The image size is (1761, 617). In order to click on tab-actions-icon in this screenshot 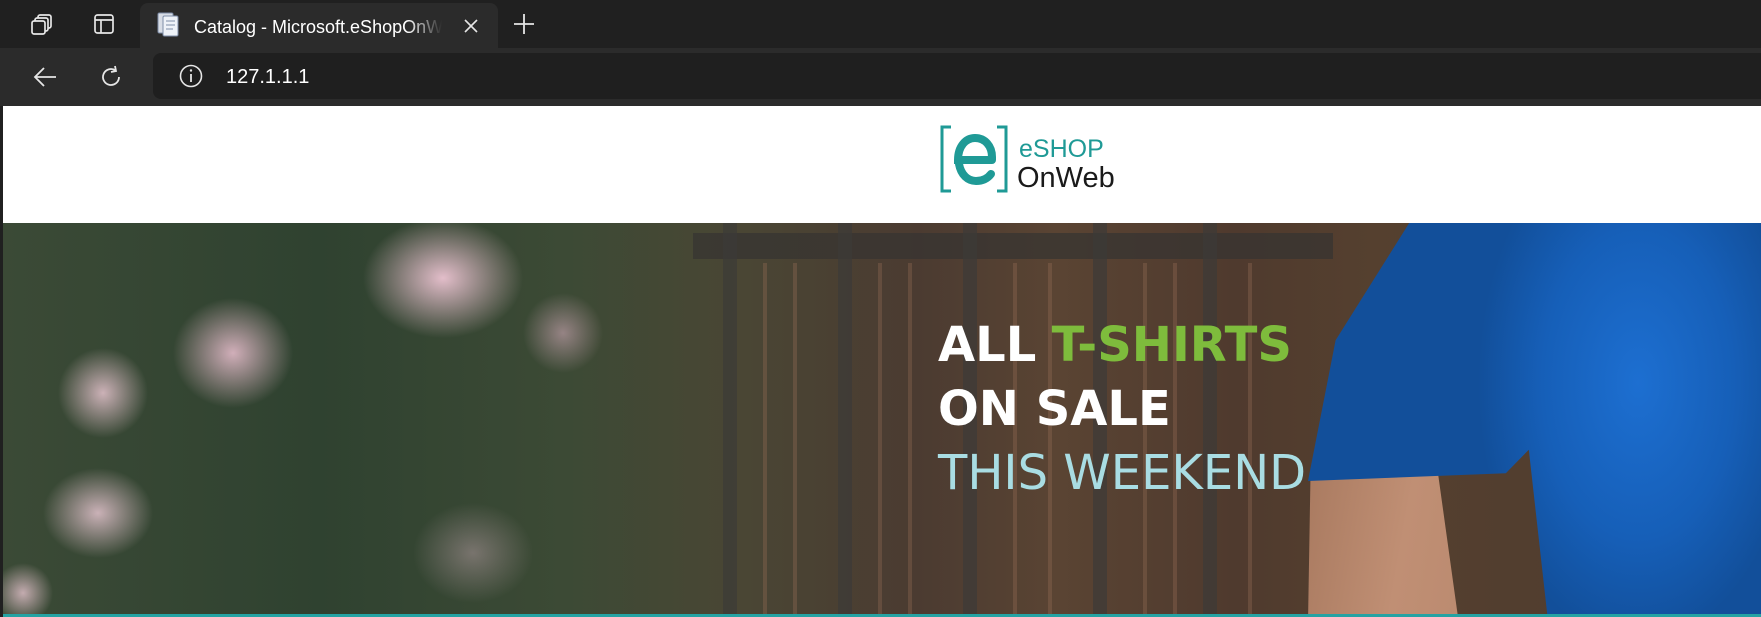, I will do `click(104, 24)`.